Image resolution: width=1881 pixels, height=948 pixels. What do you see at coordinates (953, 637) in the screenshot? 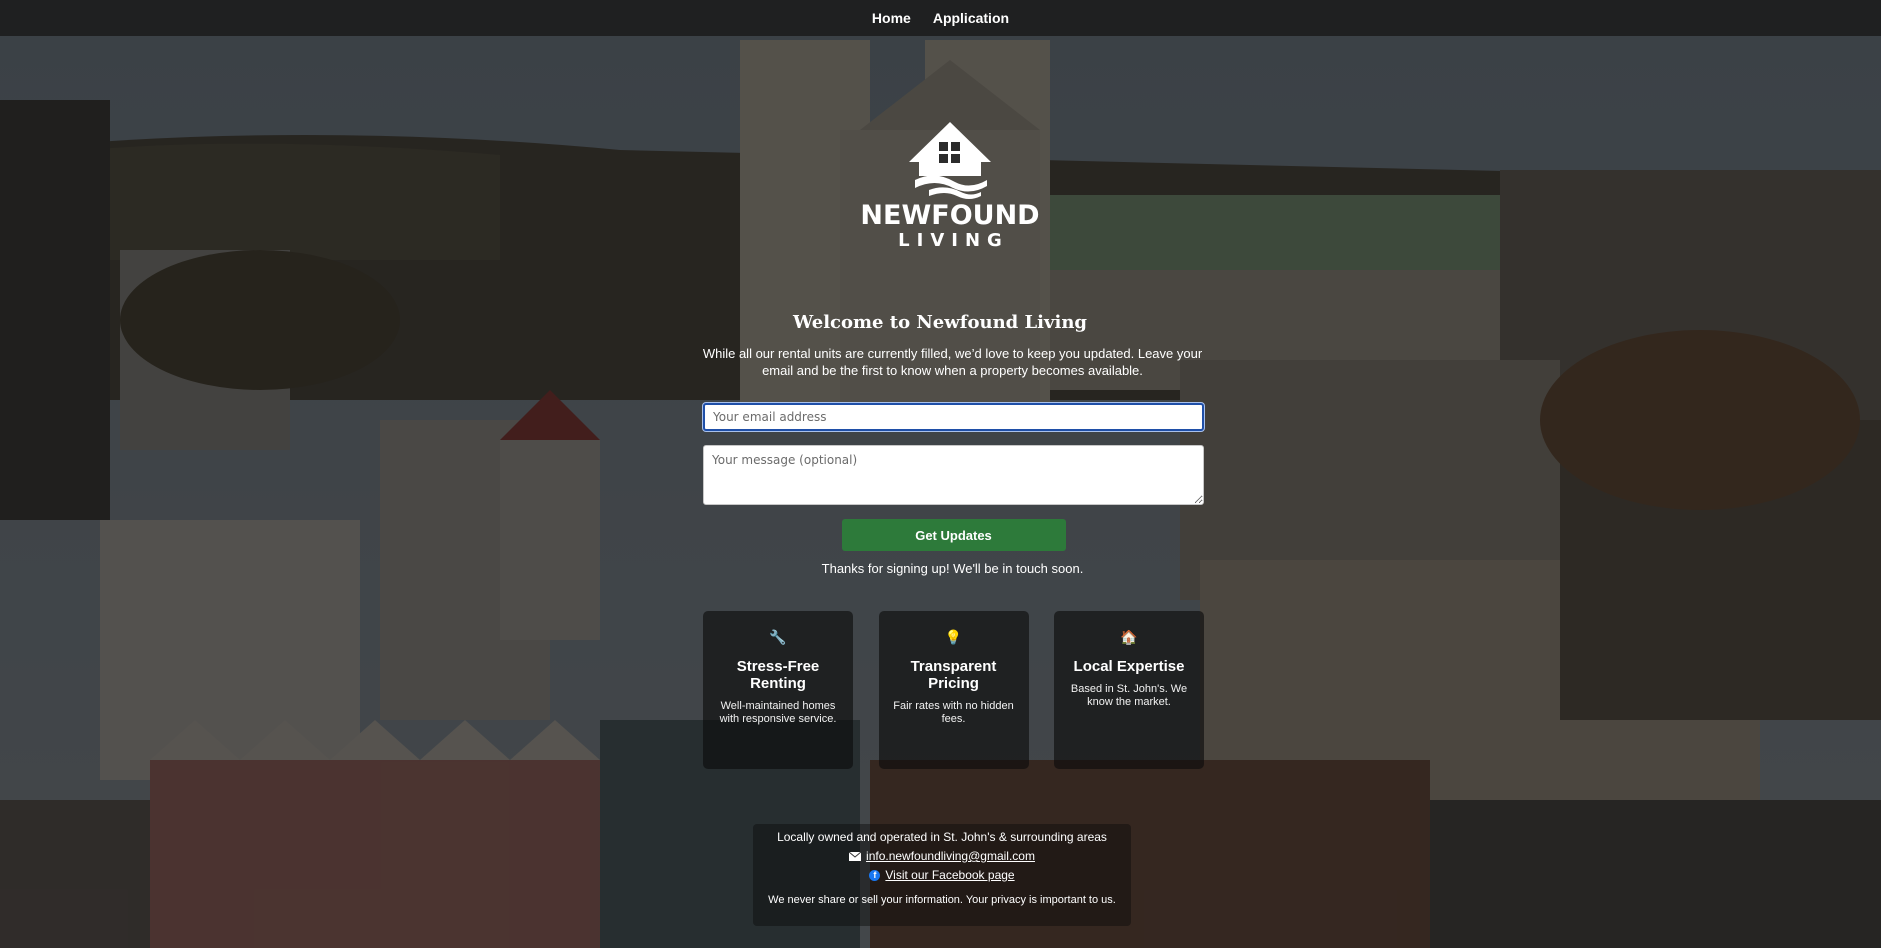
I see `lightbulb-icon: 💡` at bounding box center [953, 637].